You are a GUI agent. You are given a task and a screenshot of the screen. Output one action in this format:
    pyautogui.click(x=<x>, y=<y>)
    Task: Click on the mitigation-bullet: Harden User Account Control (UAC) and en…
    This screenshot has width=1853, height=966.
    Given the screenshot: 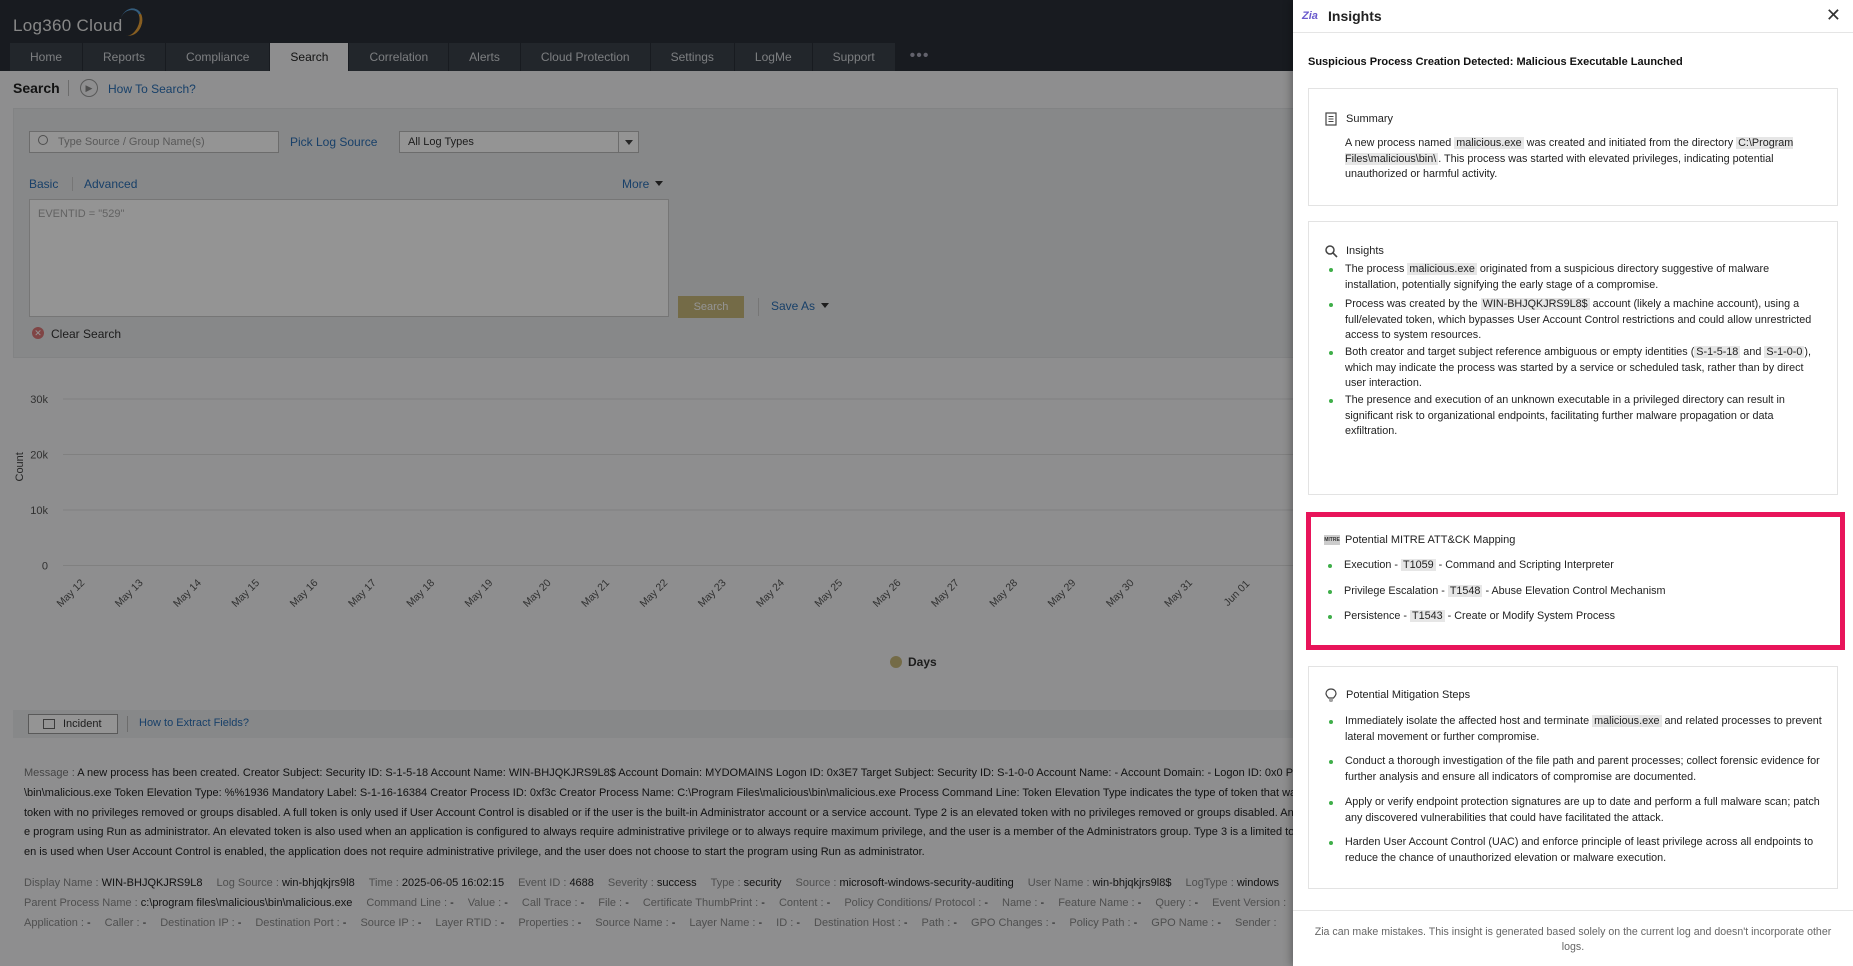 What is the action you would take?
    pyautogui.click(x=1577, y=850)
    